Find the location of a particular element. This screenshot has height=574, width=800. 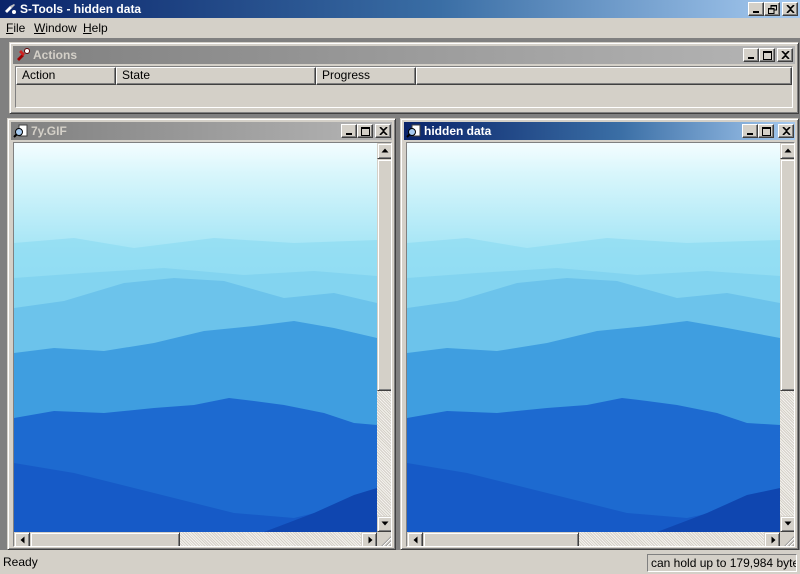

menu-file: File is located at coordinates (15, 28).